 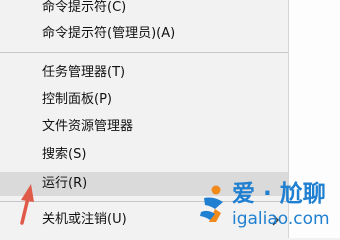 What do you see at coordinates (144, 155) in the screenshot?
I see `menu-item-search: 搜索(S)` at bounding box center [144, 155].